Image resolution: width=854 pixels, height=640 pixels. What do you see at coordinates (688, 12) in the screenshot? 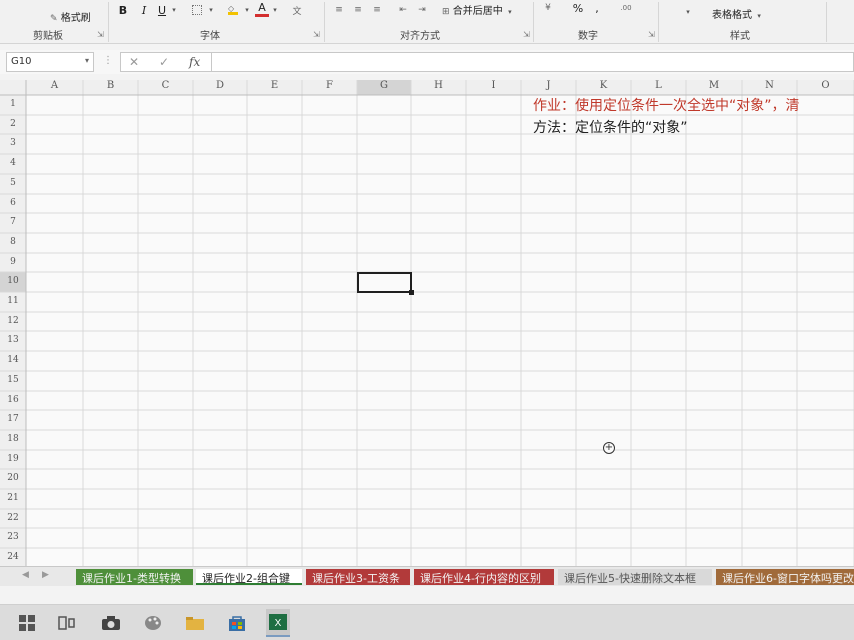
I see `conditional-format-dropdown-icon: ▾` at bounding box center [688, 12].